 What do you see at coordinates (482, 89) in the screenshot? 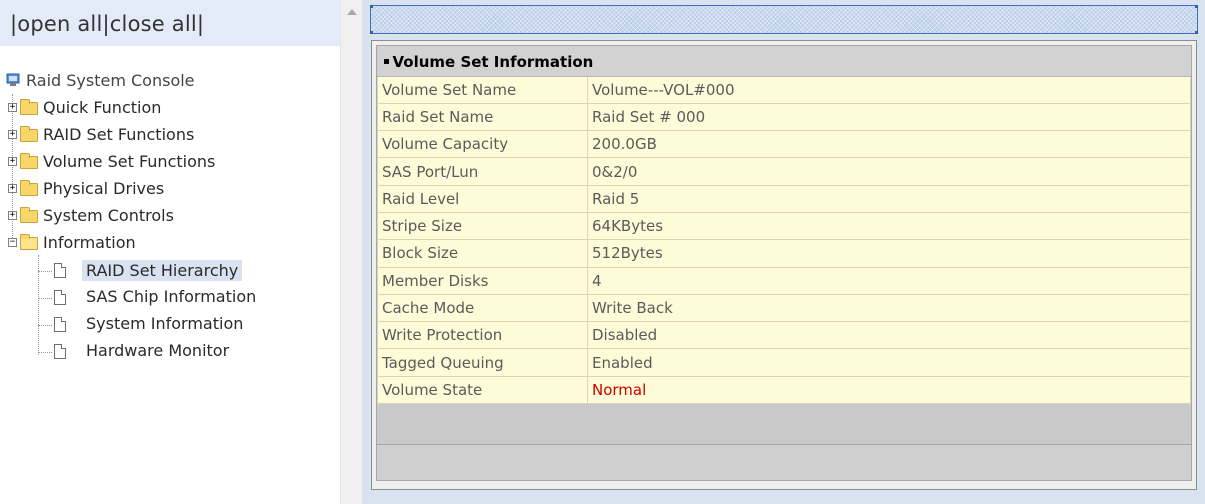
I see `row-label: Volume Set Name` at bounding box center [482, 89].